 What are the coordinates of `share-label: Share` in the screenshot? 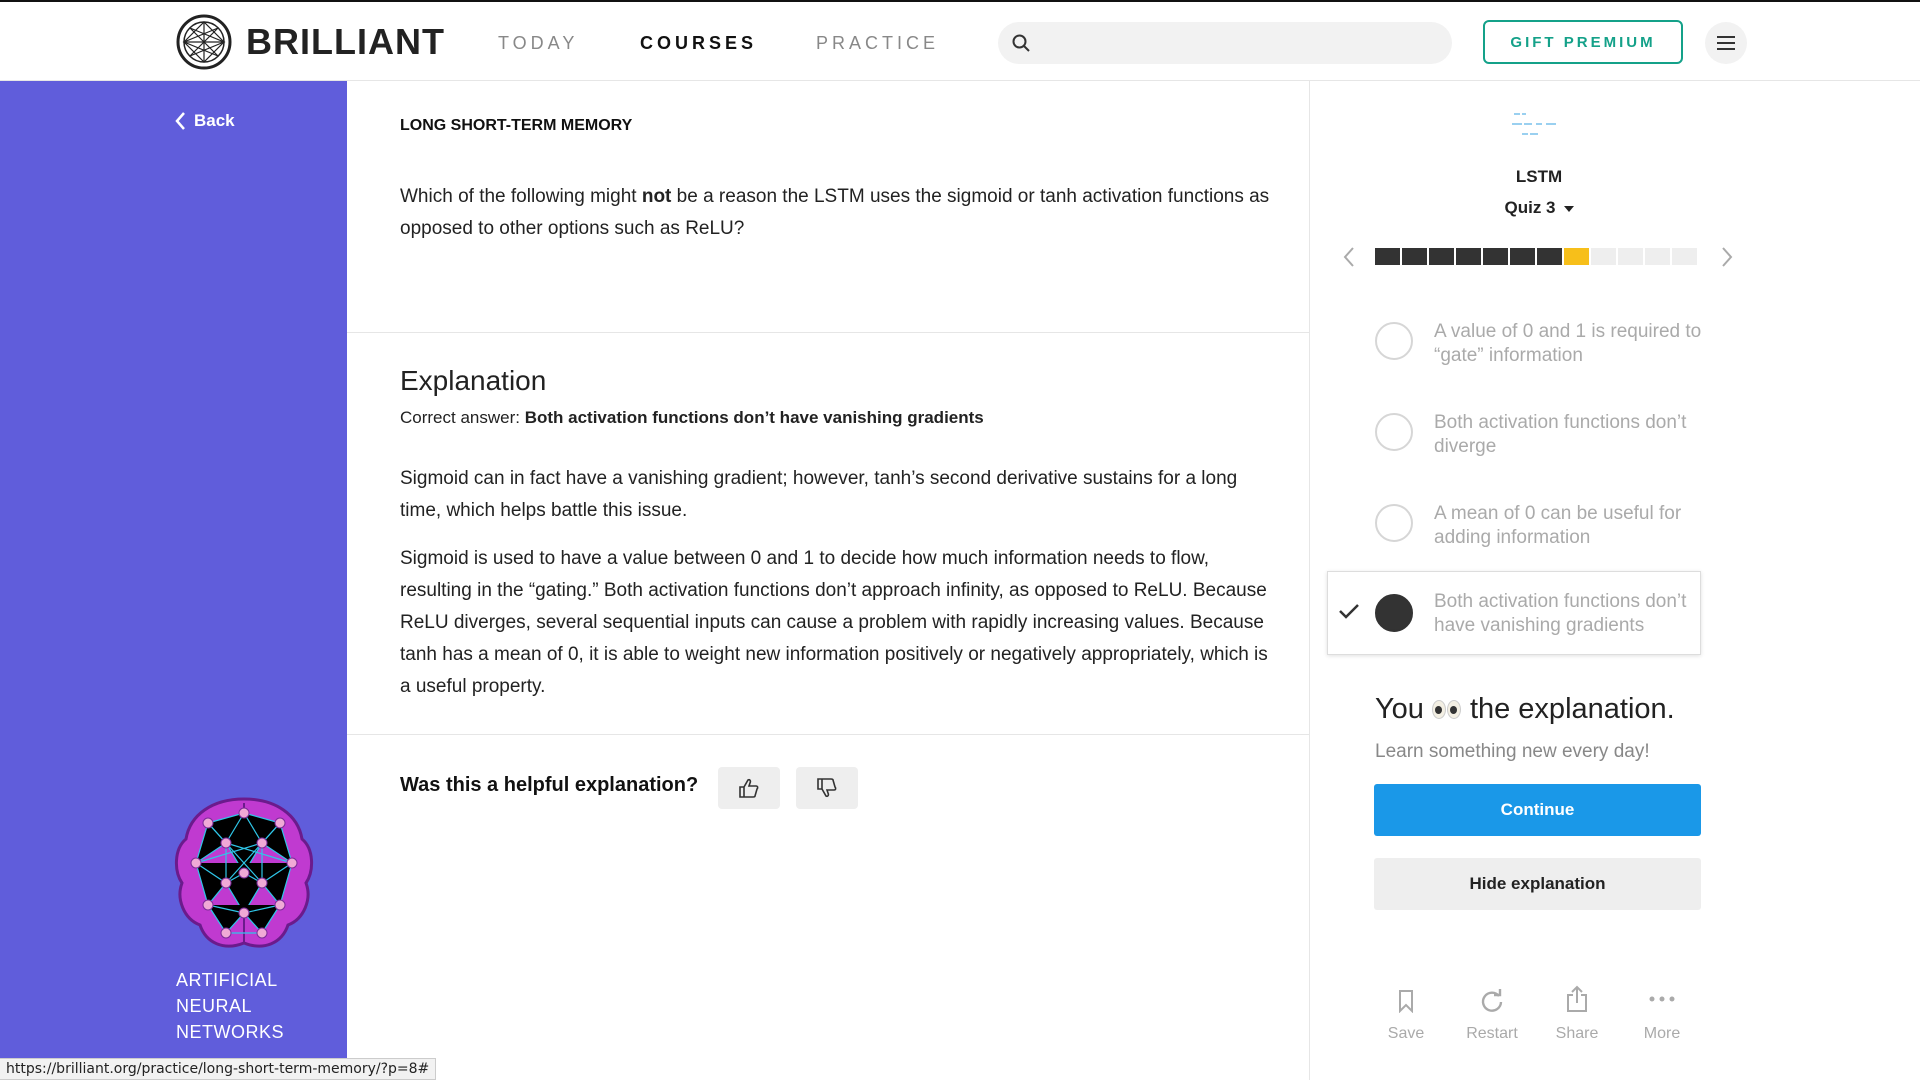 It's located at (1577, 1033).